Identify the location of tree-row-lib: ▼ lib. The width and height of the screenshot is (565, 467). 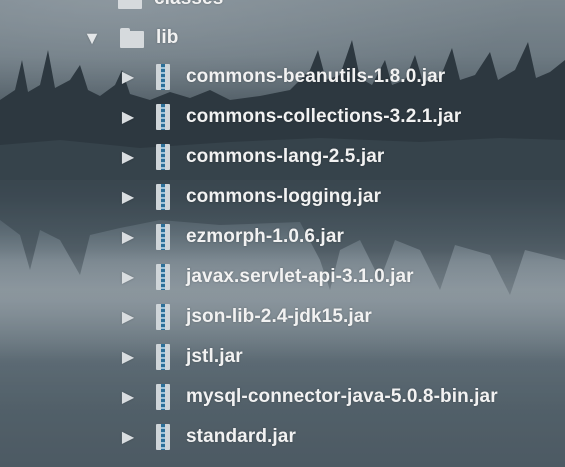
(130, 38).